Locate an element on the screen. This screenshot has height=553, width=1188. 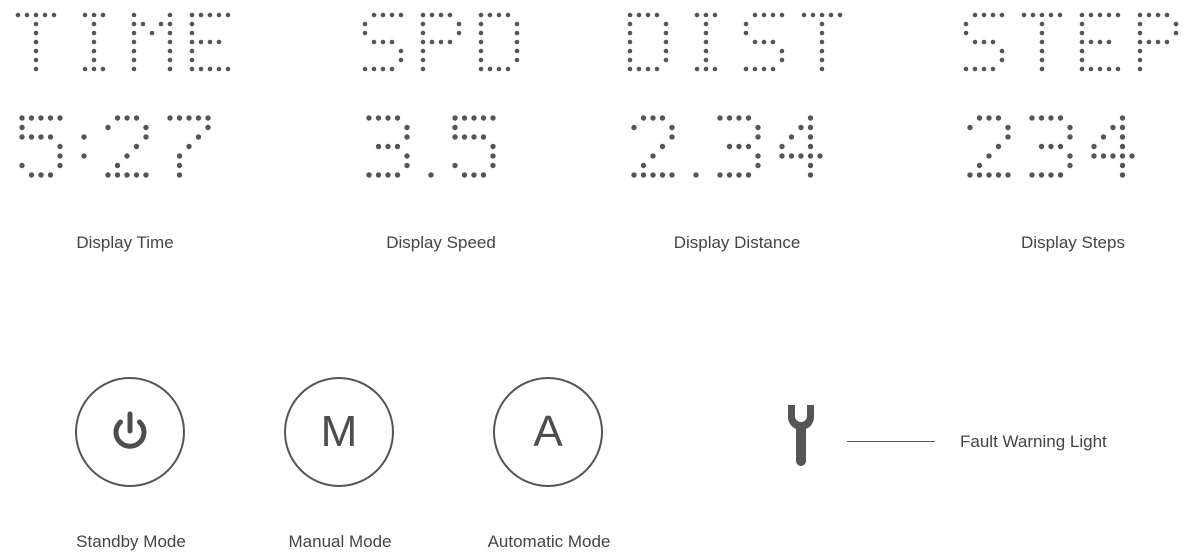
standby-mode-button is located at coordinates (130, 432).